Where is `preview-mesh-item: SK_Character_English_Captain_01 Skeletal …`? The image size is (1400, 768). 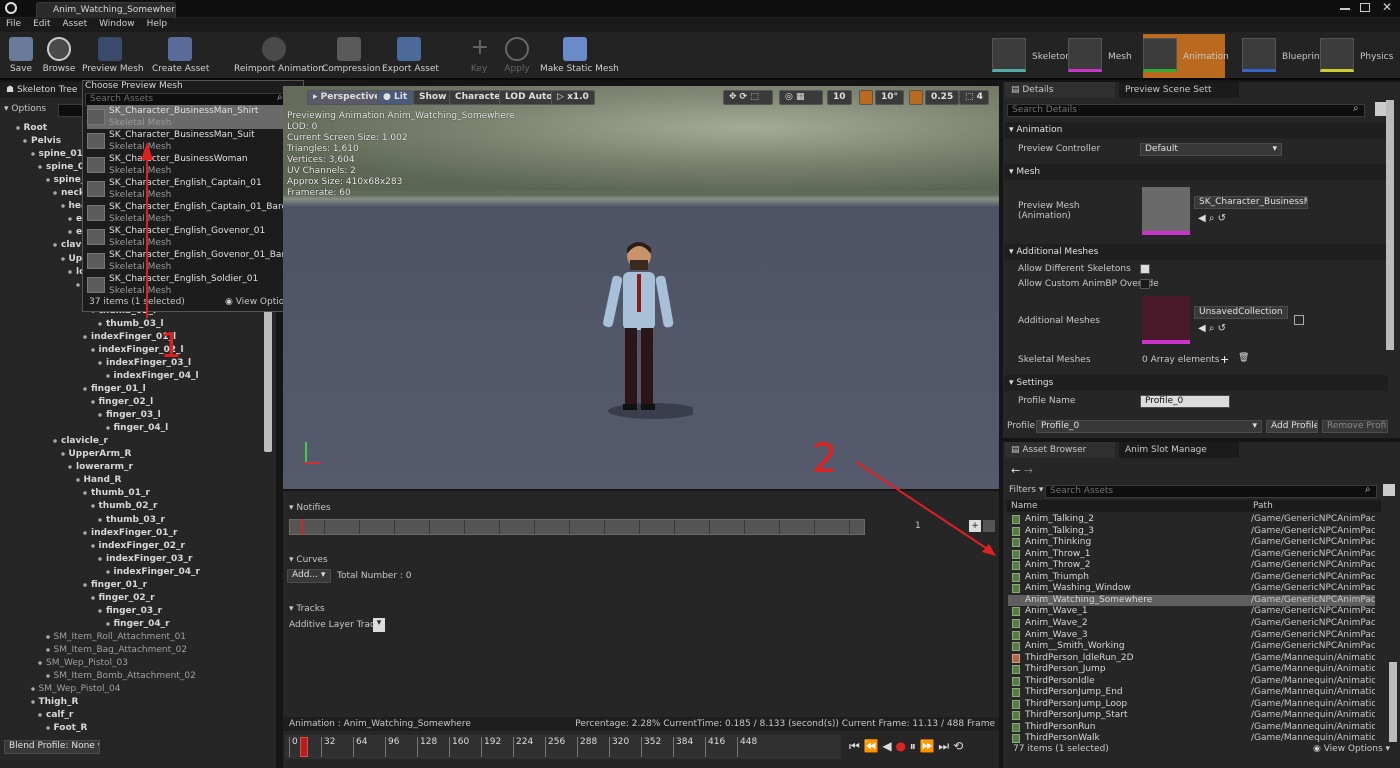 preview-mesh-item: SK_Character_English_Captain_01 Skeletal … is located at coordinates (190, 189).